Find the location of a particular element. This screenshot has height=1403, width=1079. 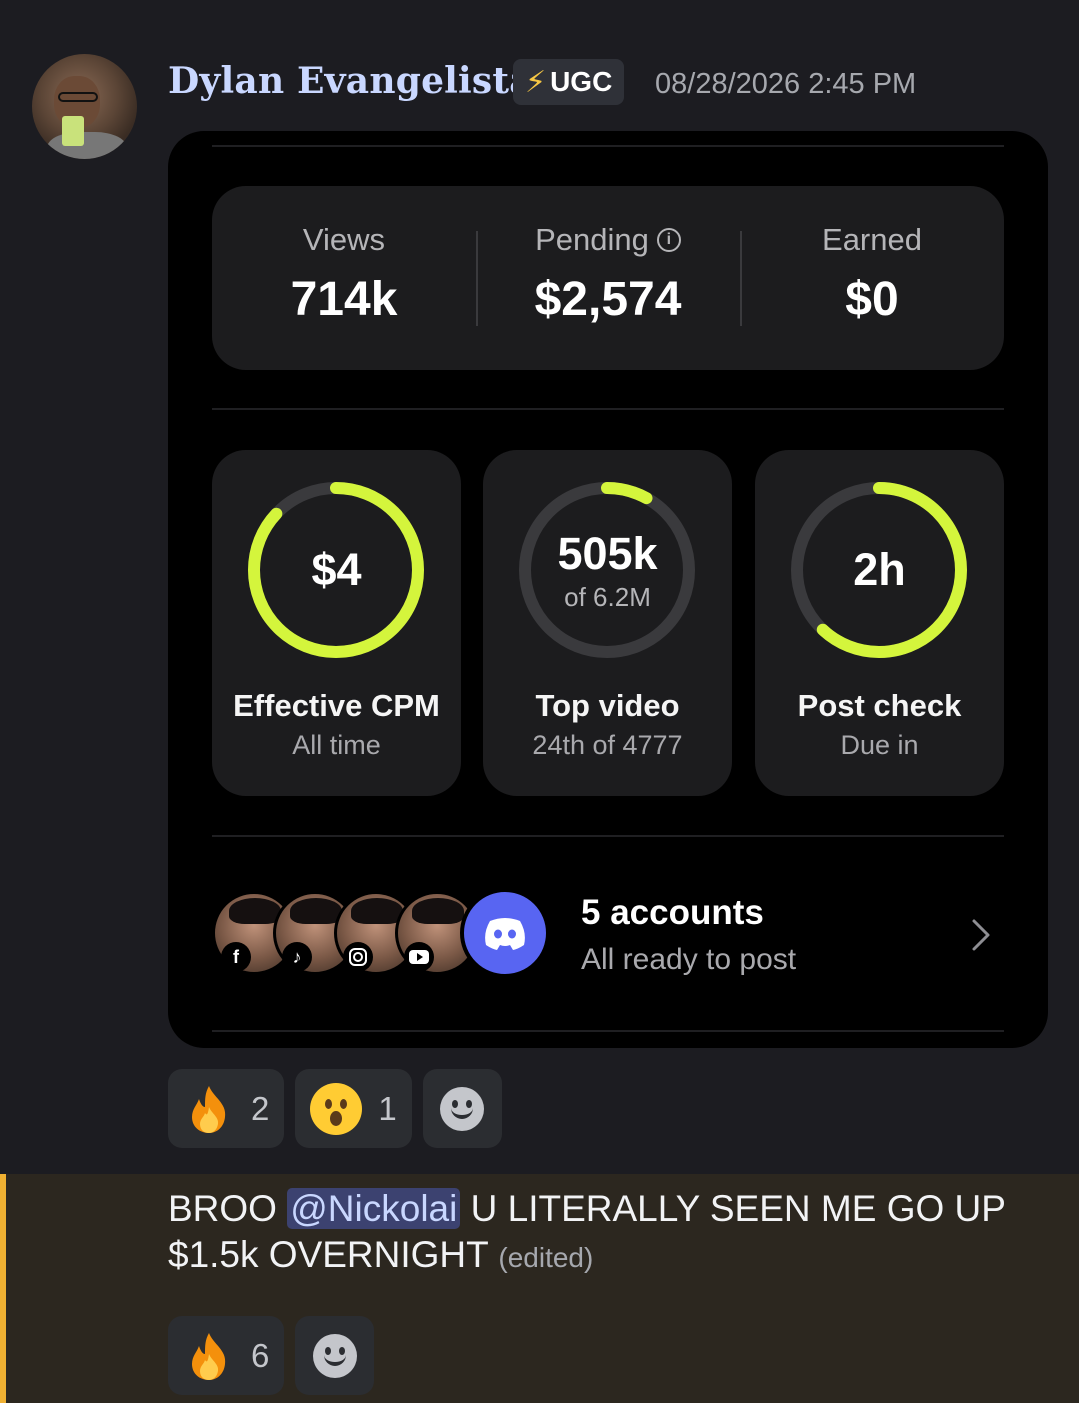

discord-icon is located at coordinates (505, 933).